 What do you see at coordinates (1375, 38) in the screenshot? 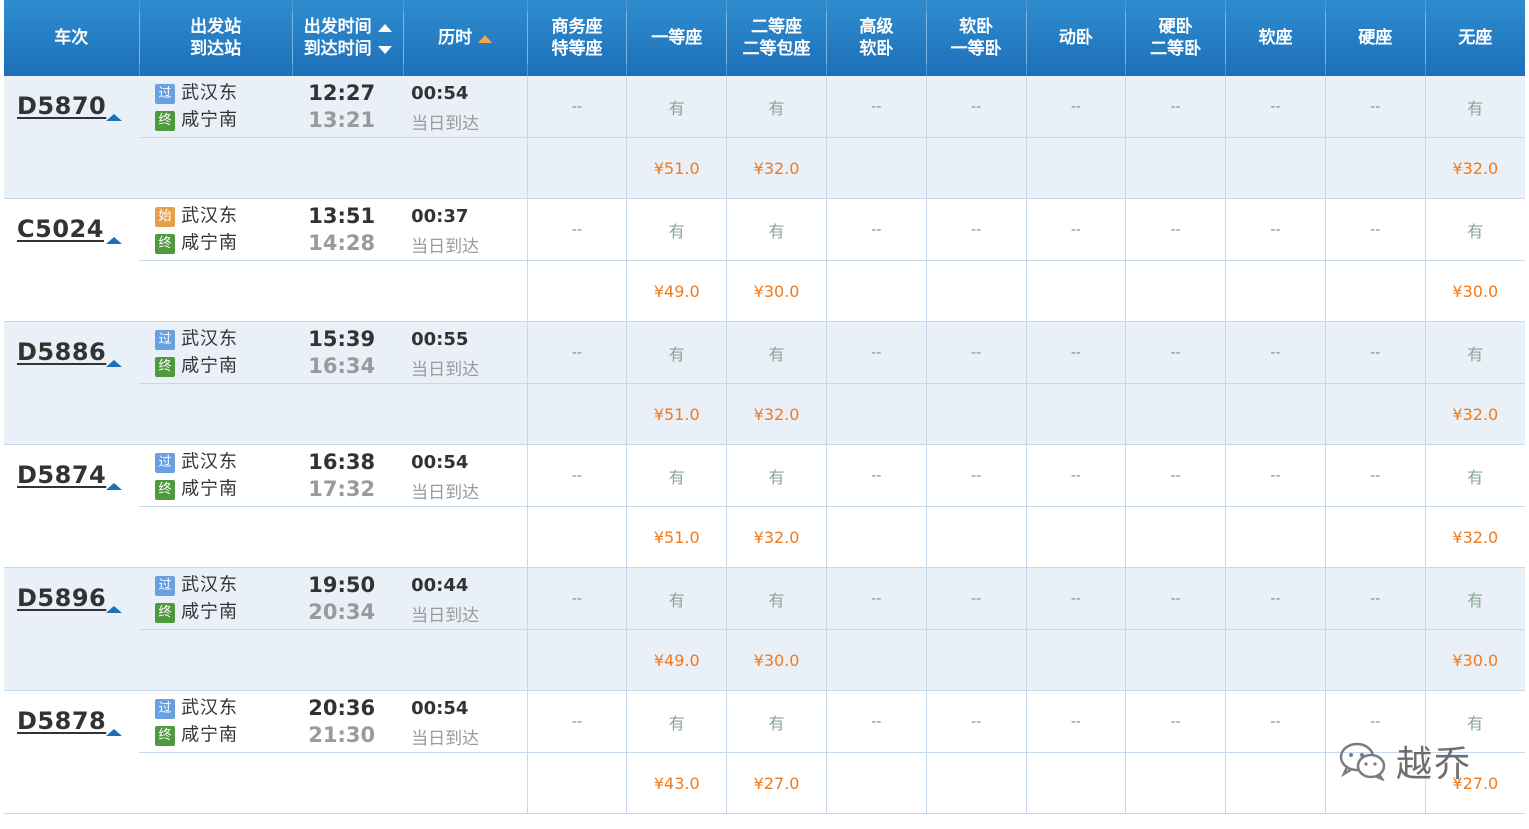
I see `col-seat-hard-seat: 硬座` at bounding box center [1375, 38].